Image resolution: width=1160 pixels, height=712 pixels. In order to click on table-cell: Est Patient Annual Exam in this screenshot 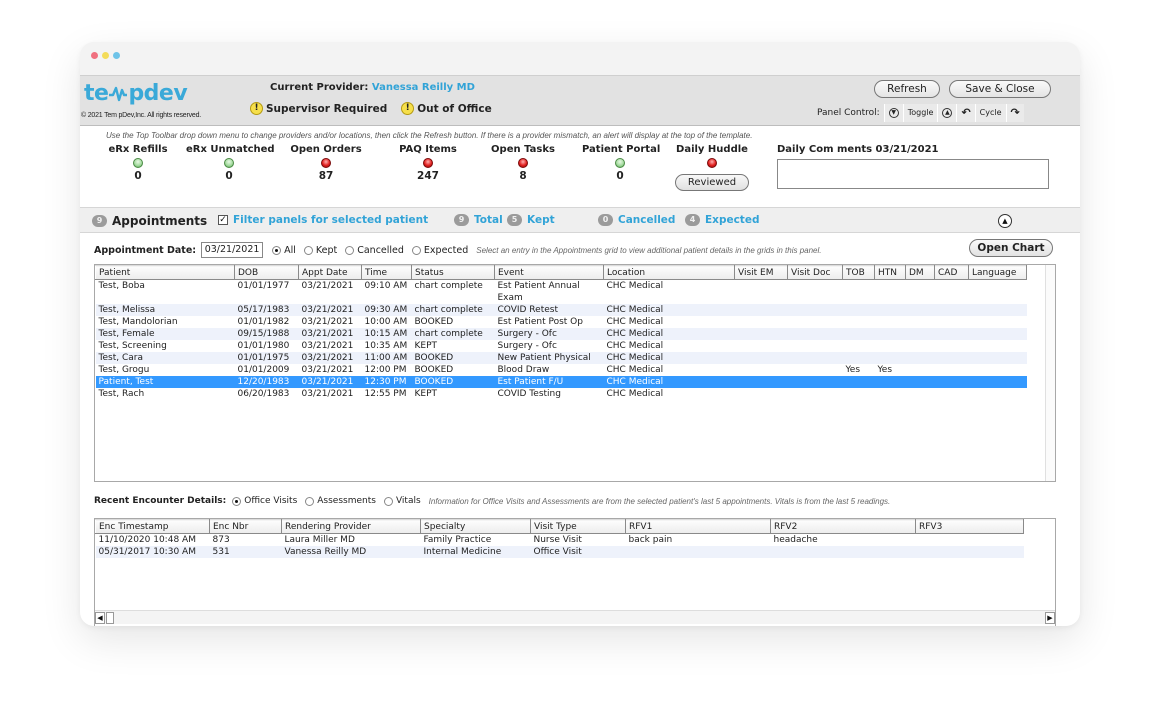, I will do `click(538, 292)`.